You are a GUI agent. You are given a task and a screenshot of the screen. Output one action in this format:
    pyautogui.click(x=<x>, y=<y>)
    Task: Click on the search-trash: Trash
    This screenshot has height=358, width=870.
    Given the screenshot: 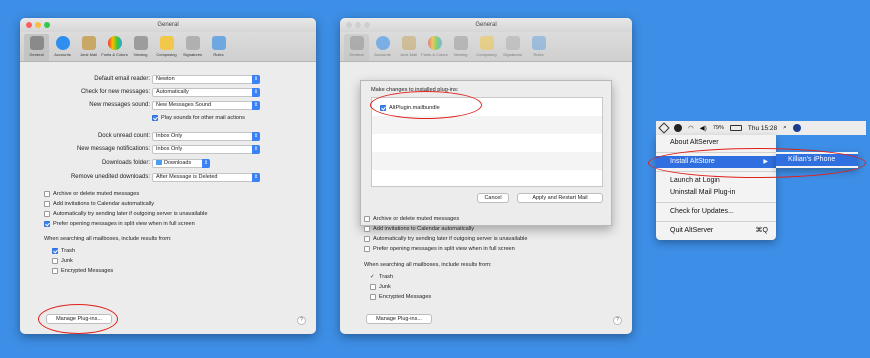 What is the action you would take?
    pyautogui.click(x=63, y=251)
    